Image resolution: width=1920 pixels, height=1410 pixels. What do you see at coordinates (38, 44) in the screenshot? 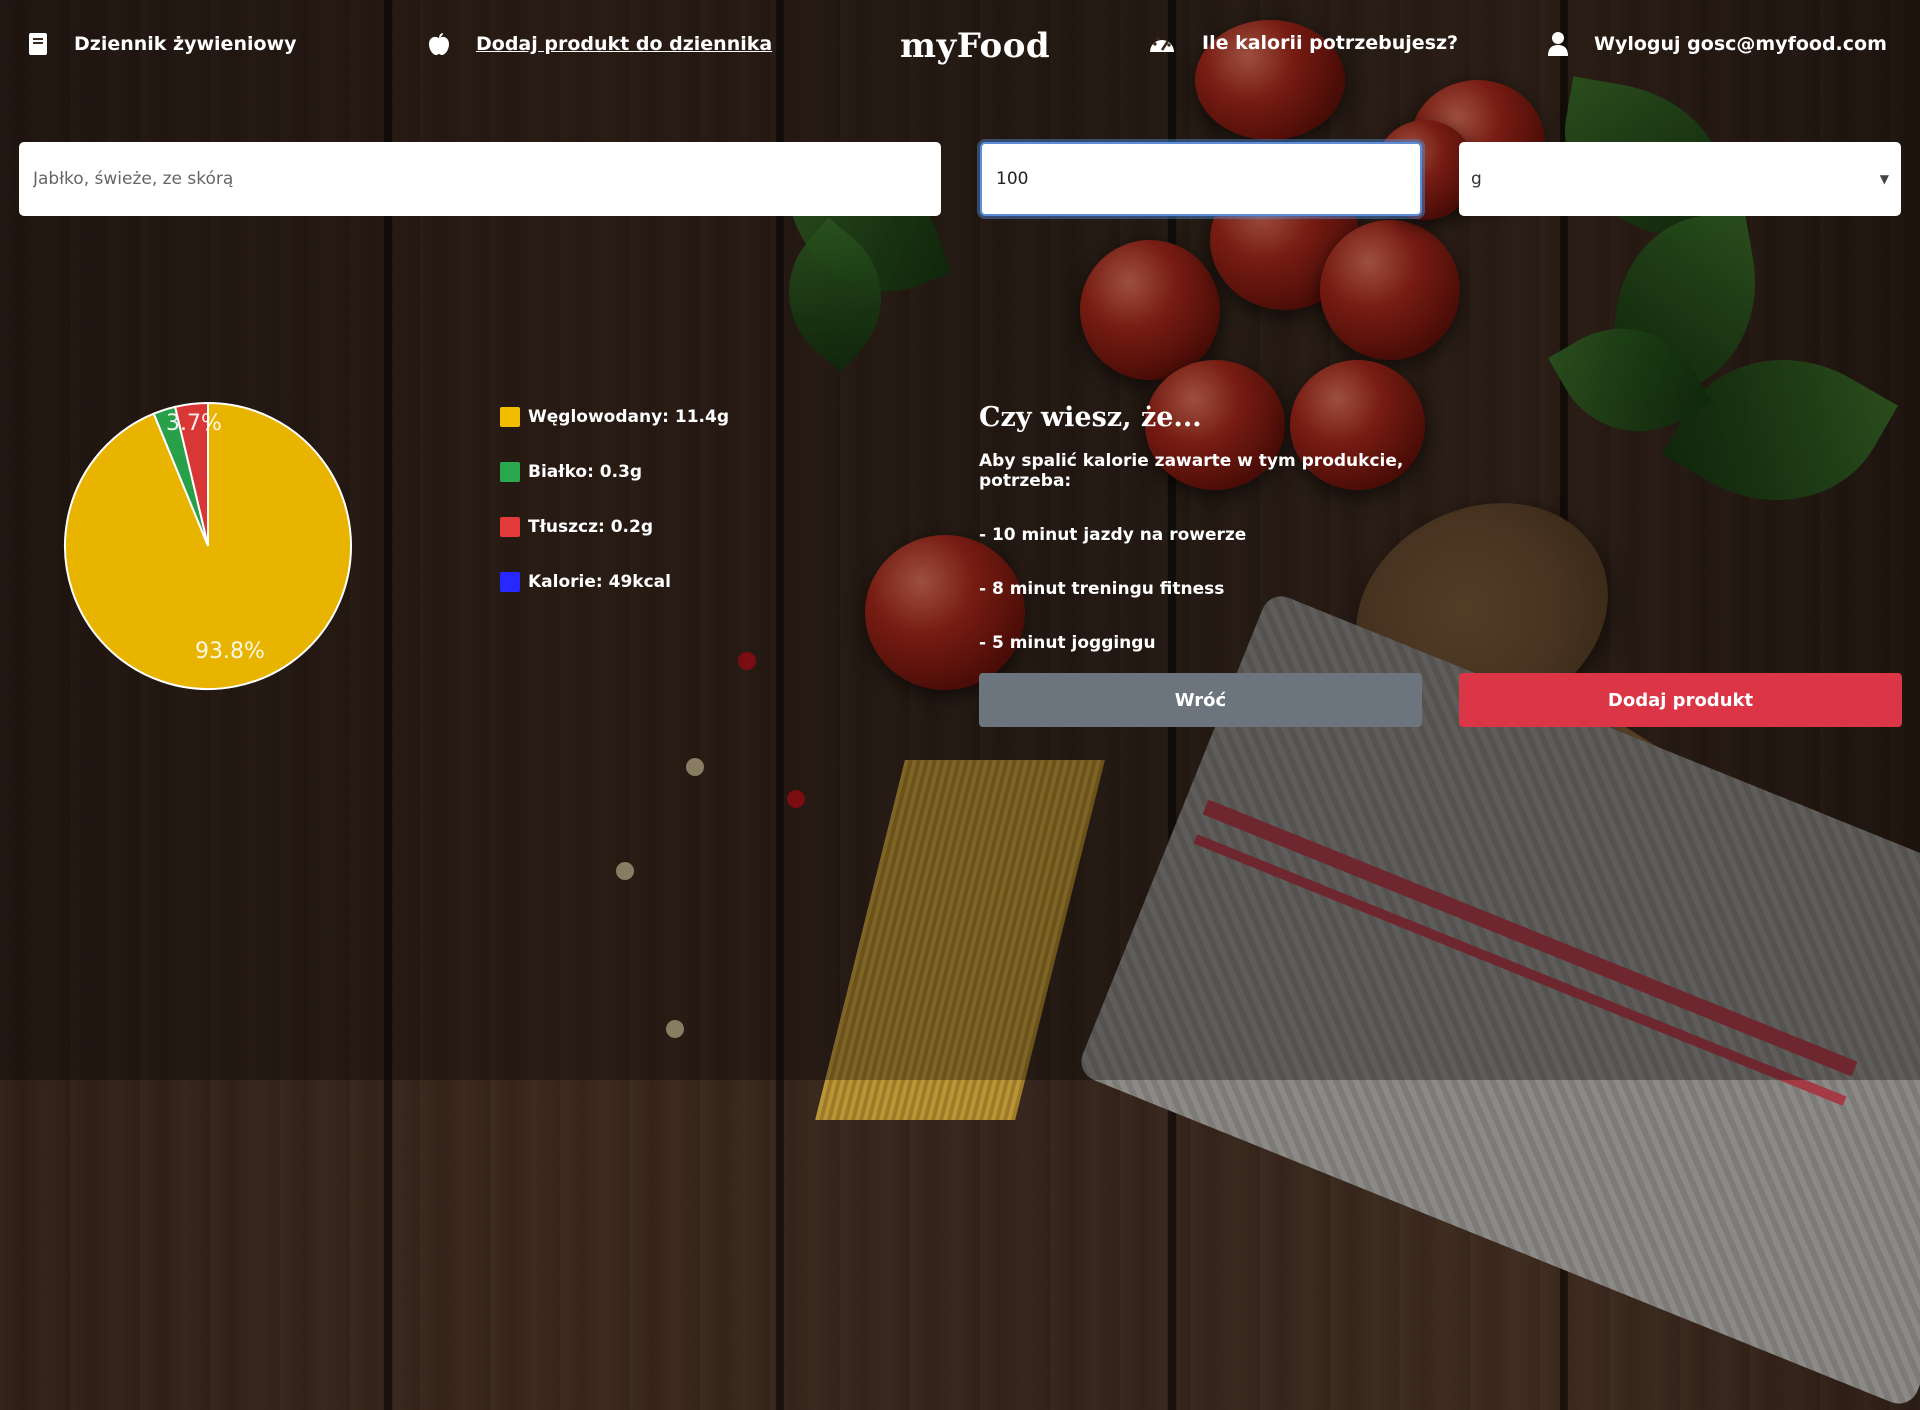
I see `book-icon` at bounding box center [38, 44].